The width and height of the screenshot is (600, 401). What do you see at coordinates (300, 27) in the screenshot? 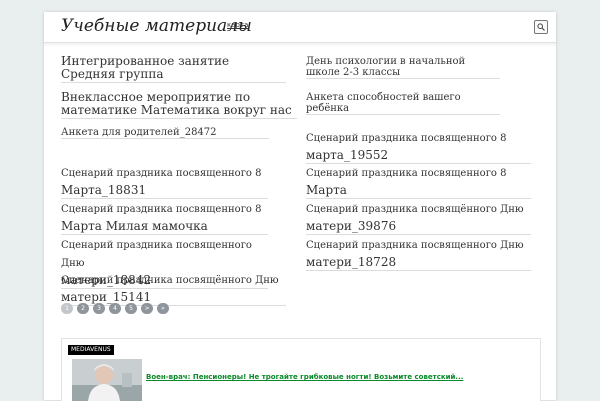
I see `site-header: Учебные материалы карта` at bounding box center [300, 27].